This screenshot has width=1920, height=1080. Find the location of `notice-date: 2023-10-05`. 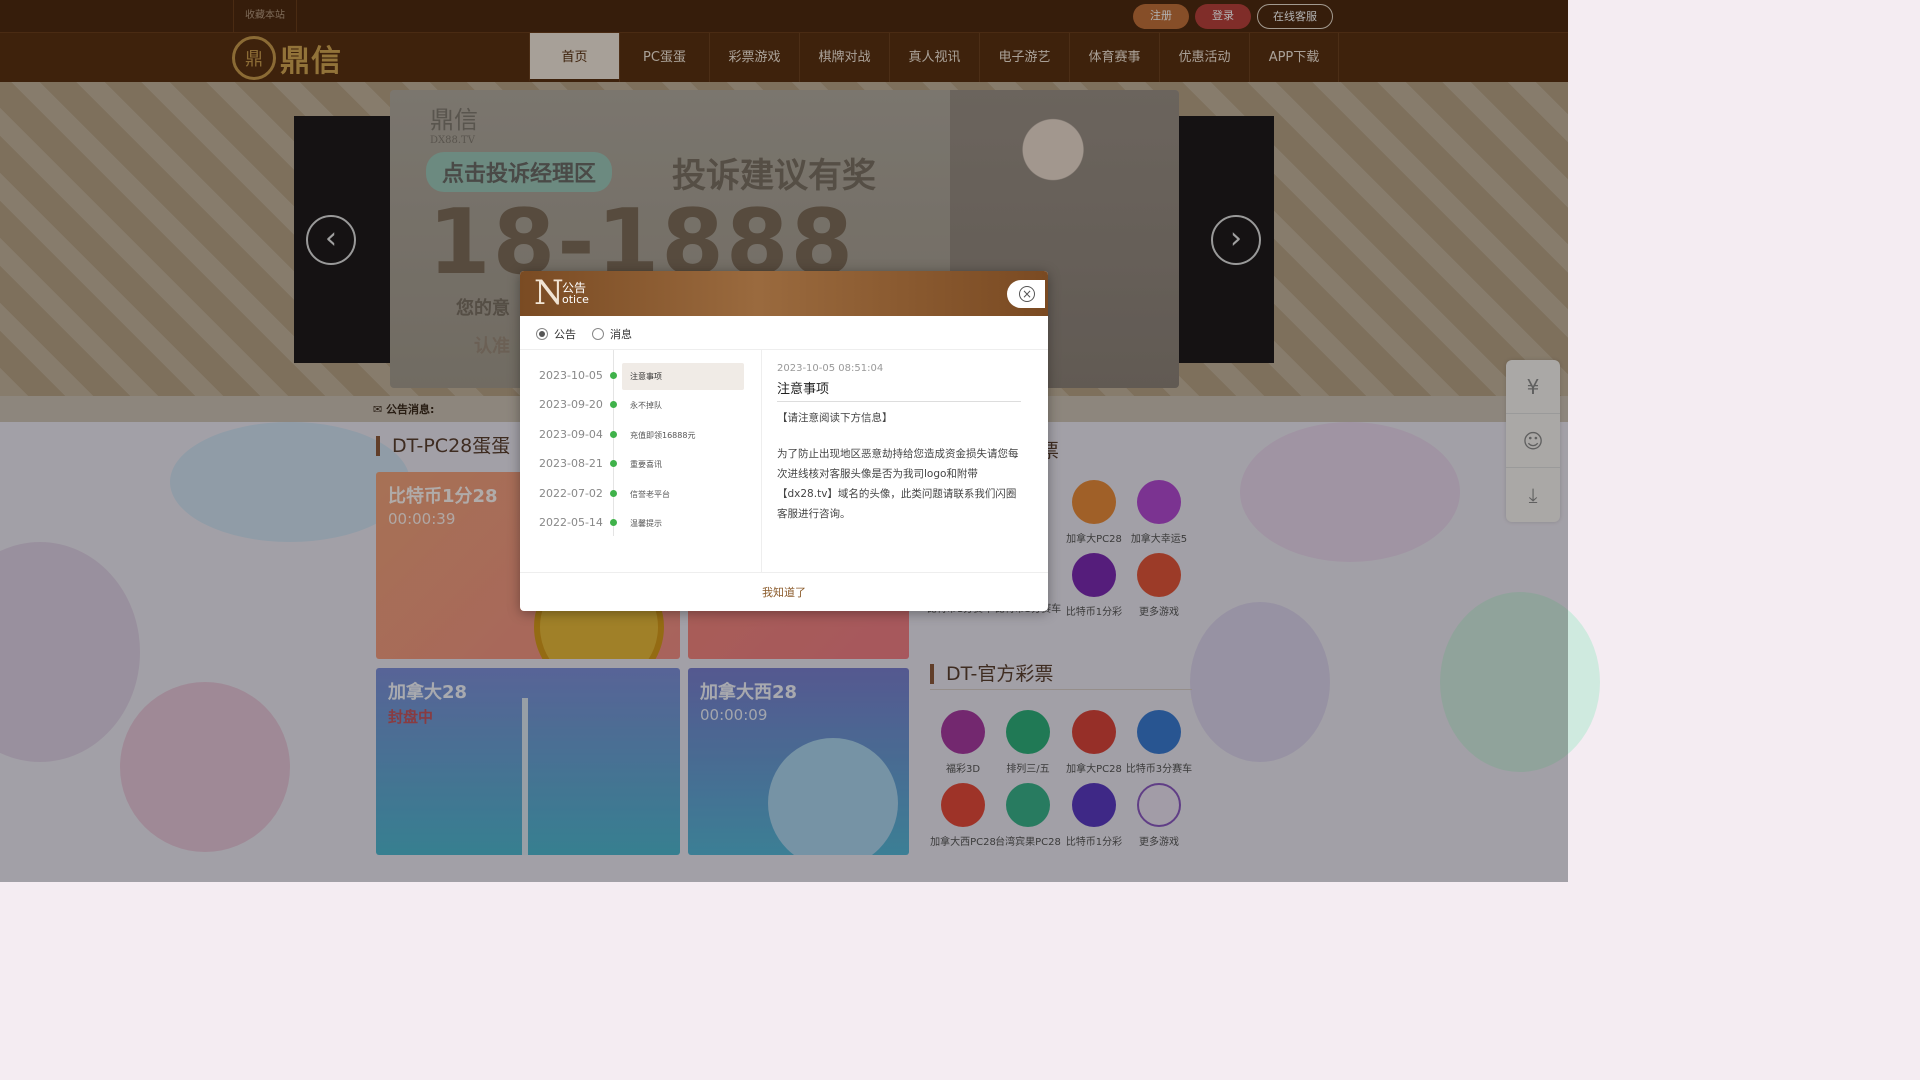

notice-date: 2023-10-05 is located at coordinates (571, 375).